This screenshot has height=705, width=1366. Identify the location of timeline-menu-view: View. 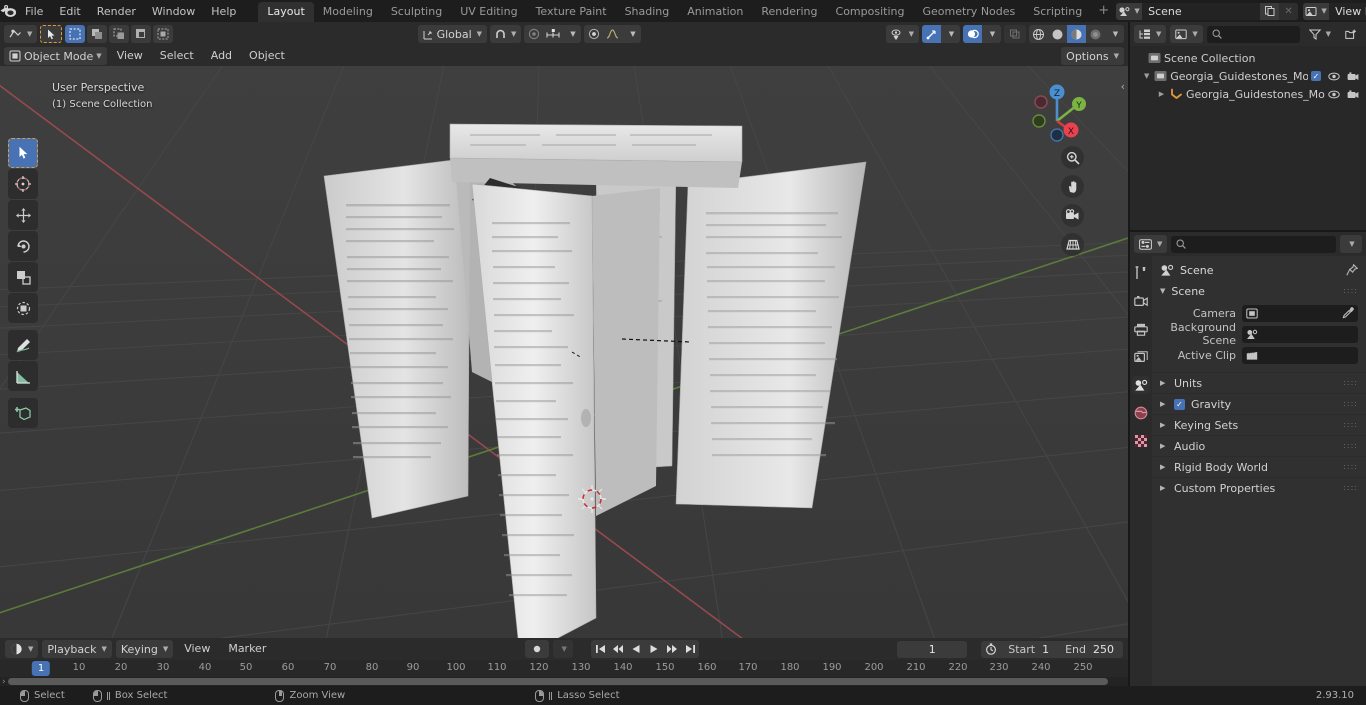
(197, 649).